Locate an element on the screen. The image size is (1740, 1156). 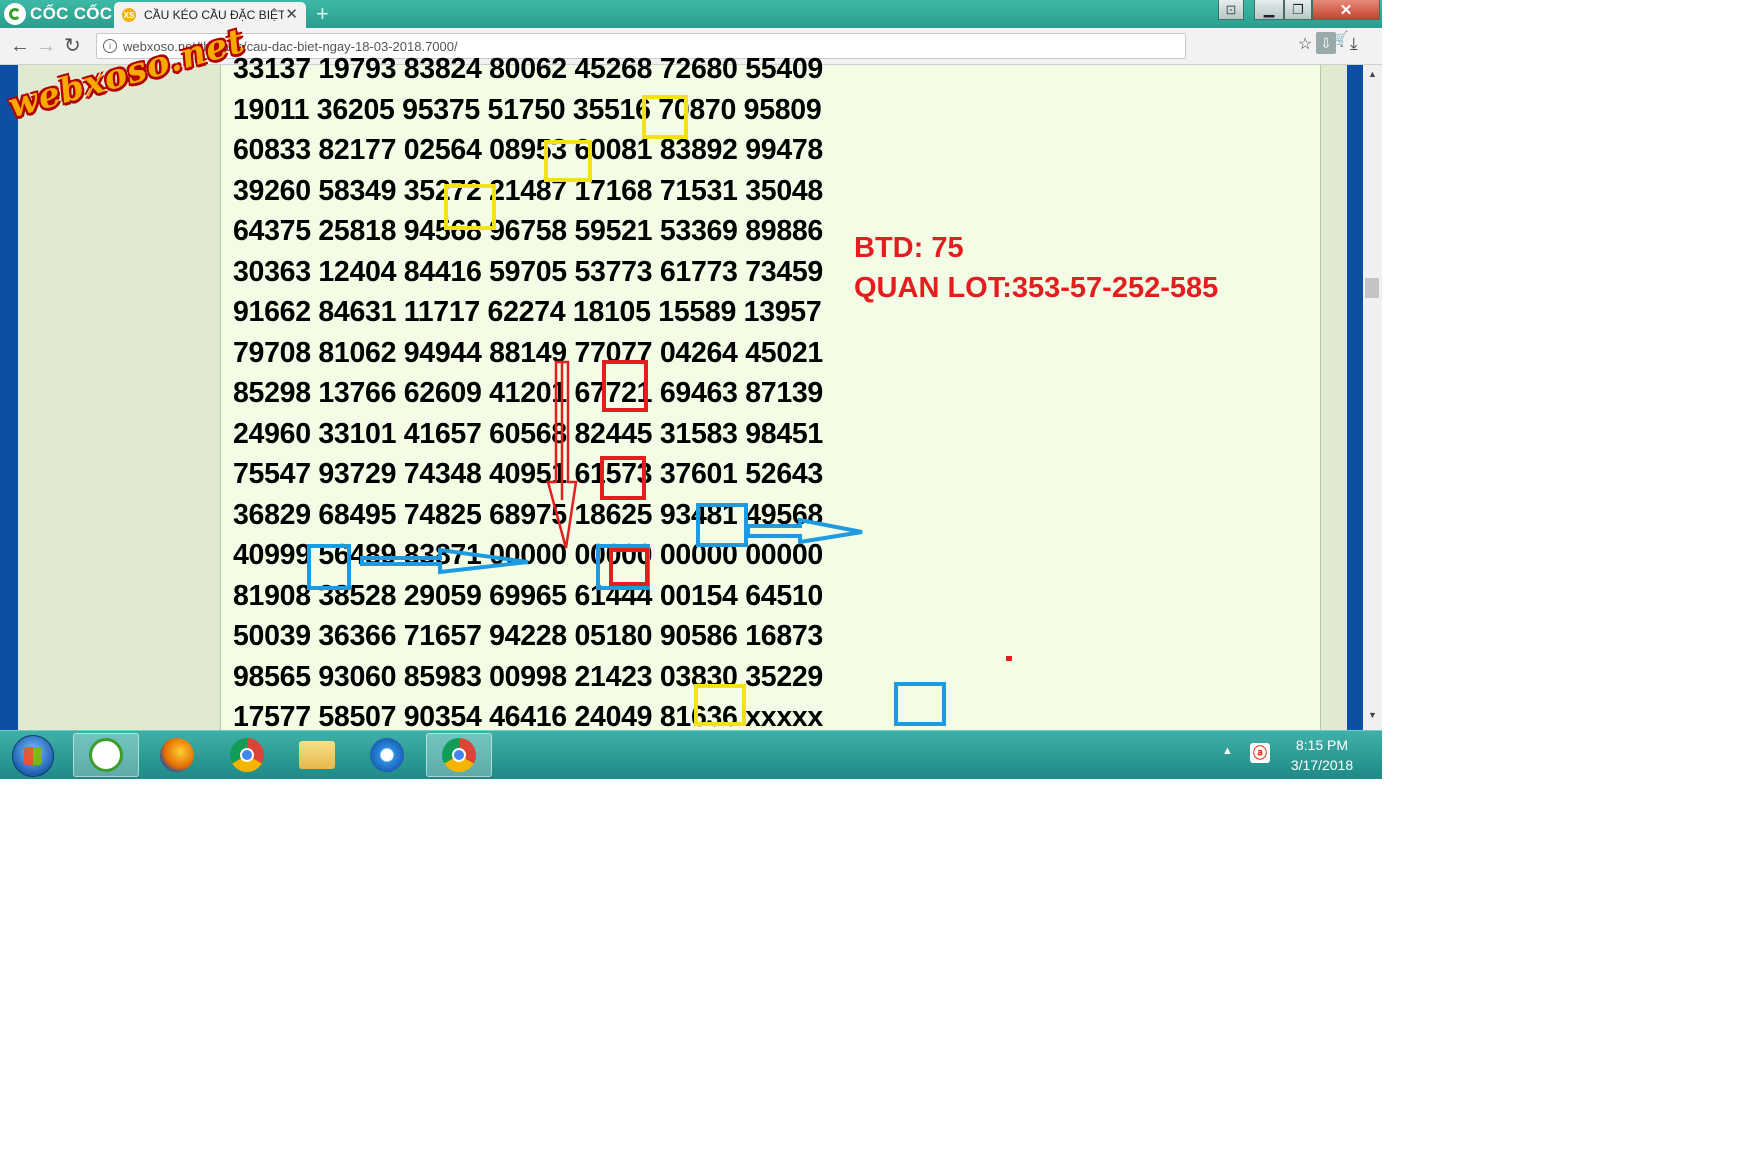
folder-icon is located at coordinates (317, 755).